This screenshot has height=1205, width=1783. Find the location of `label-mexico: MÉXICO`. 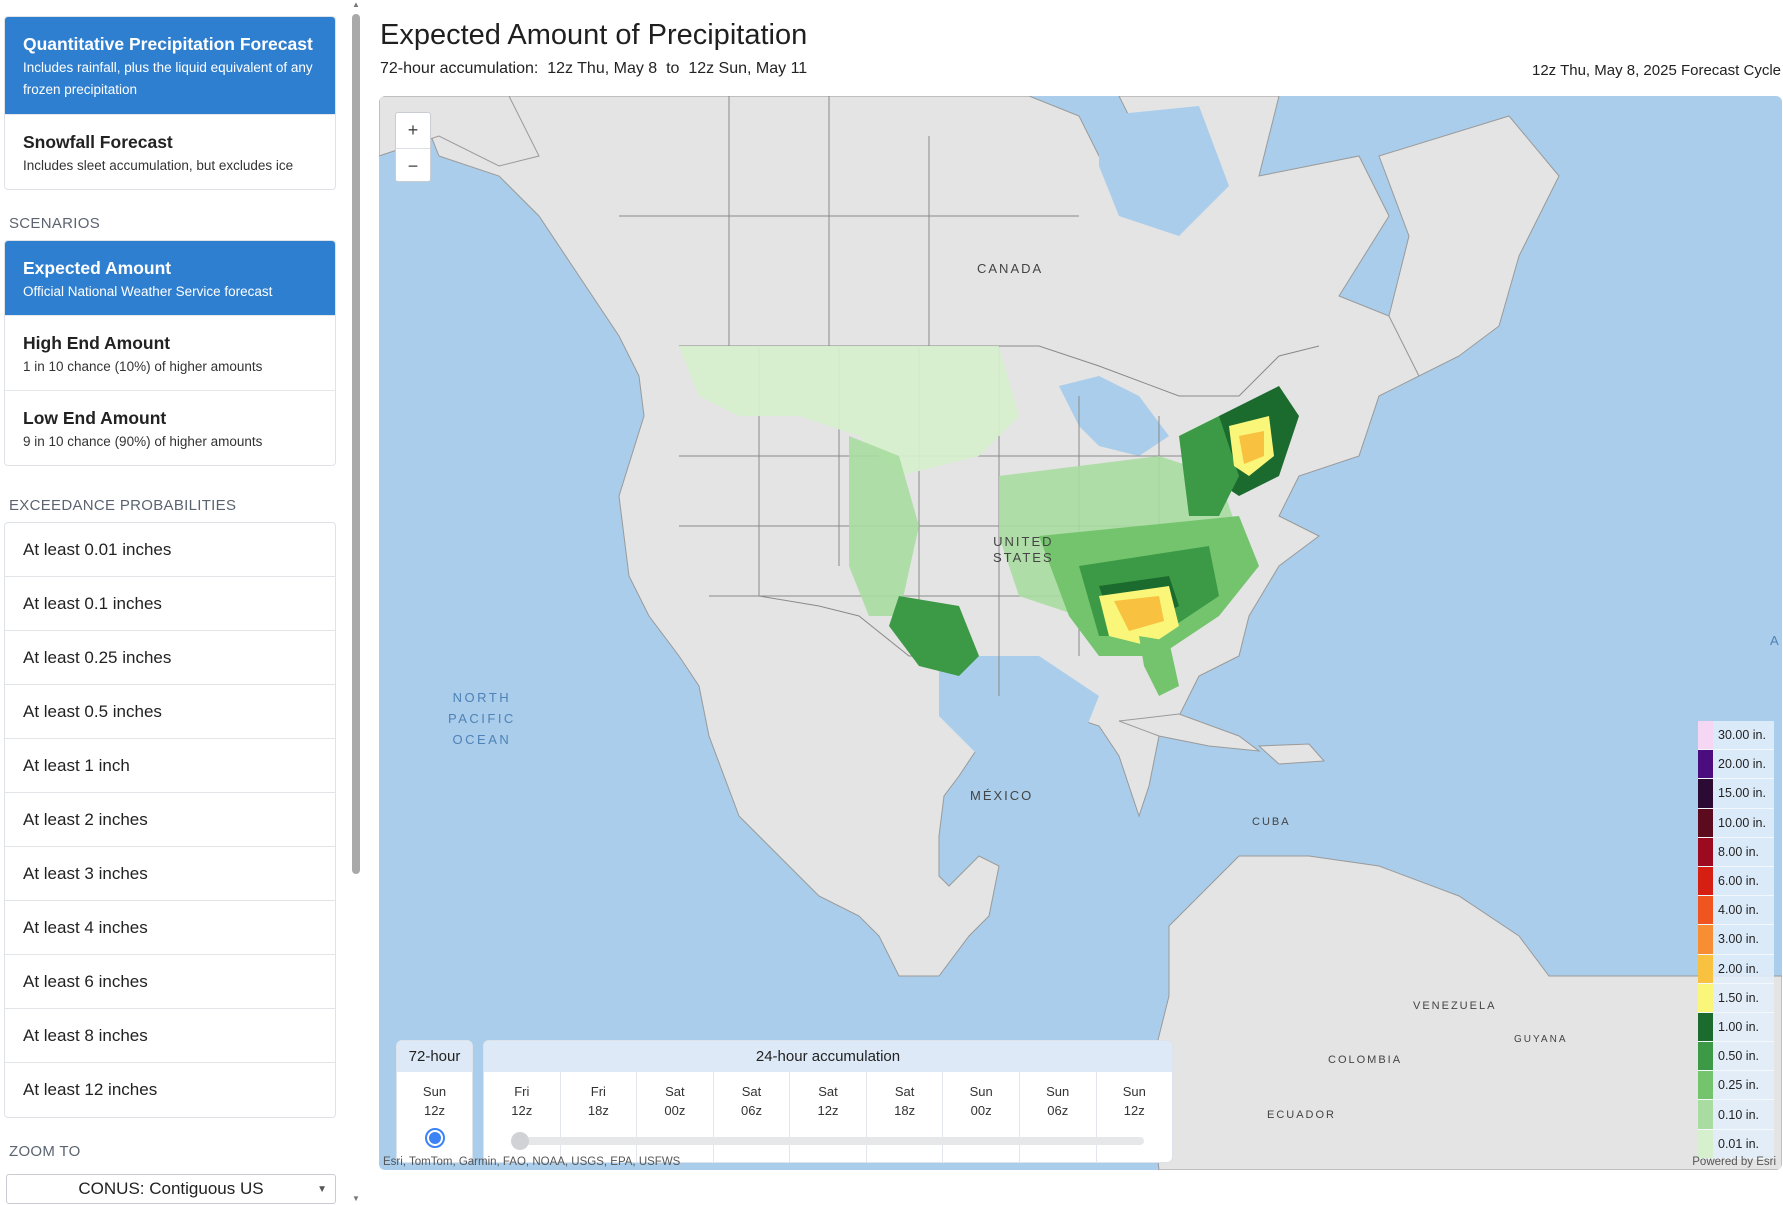

label-mexico: MÉXICO is located at coordinates (1002, 795).